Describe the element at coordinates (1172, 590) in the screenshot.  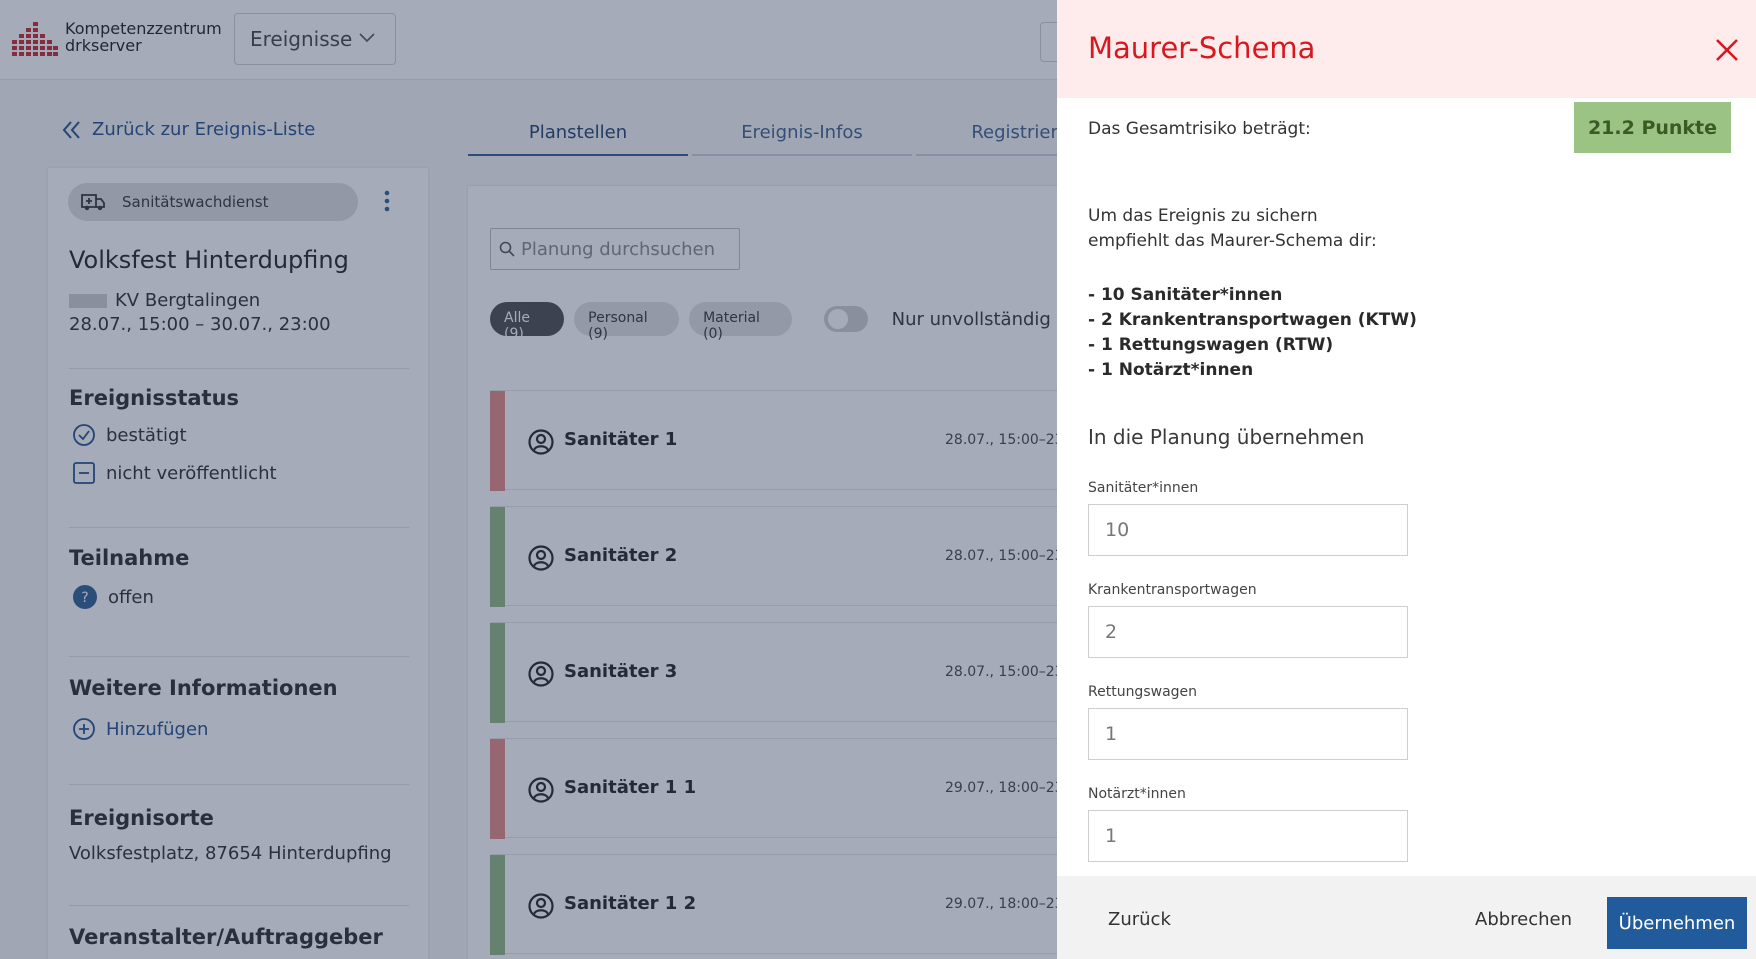
I see `ktw-field-label: Krankentransportwagen` at that location.